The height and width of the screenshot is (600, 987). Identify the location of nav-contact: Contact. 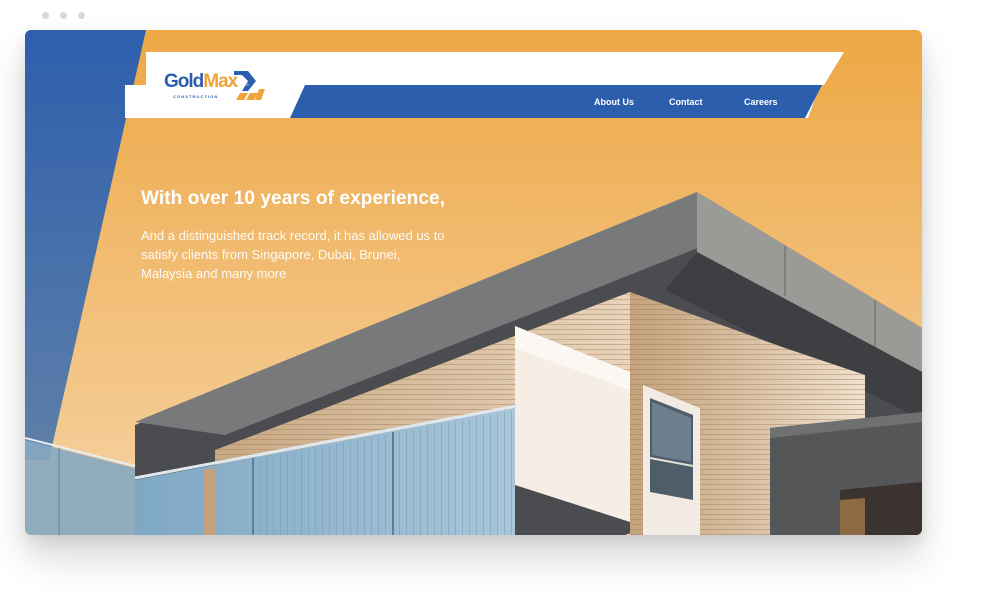
(686, 102).